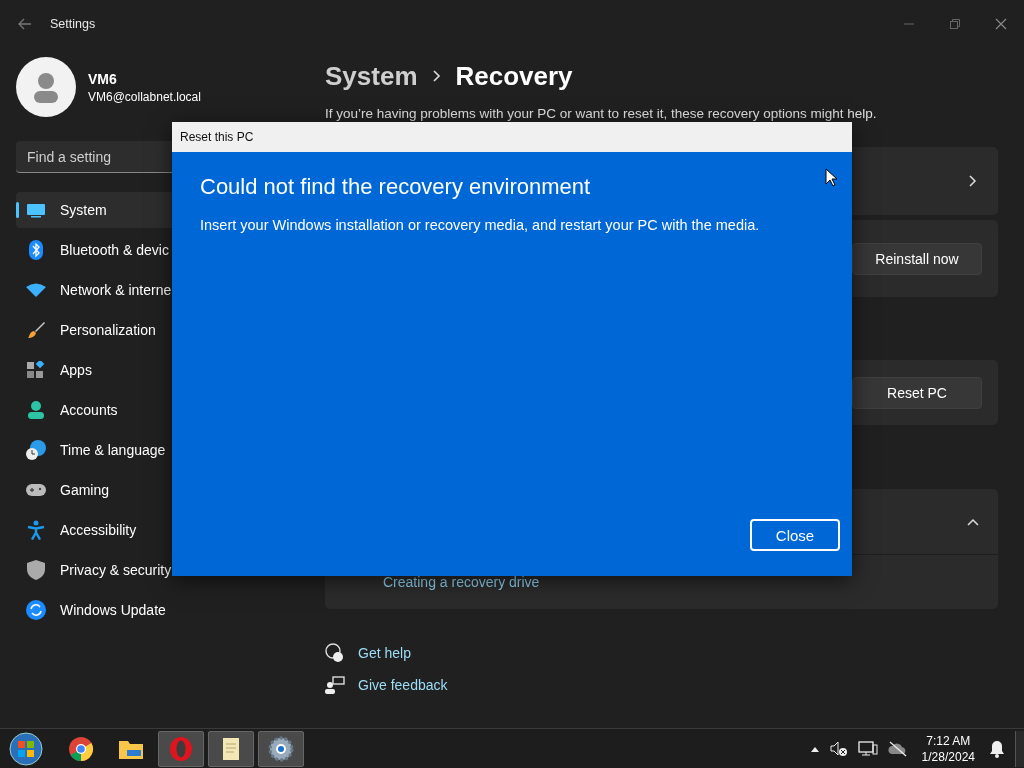 Image resolution: width=1024 pixels, height=768 pixels. Describe the element at coordinates (161, 610) in the screenshot. I see `sidebar-item: Windows Update` at that location.